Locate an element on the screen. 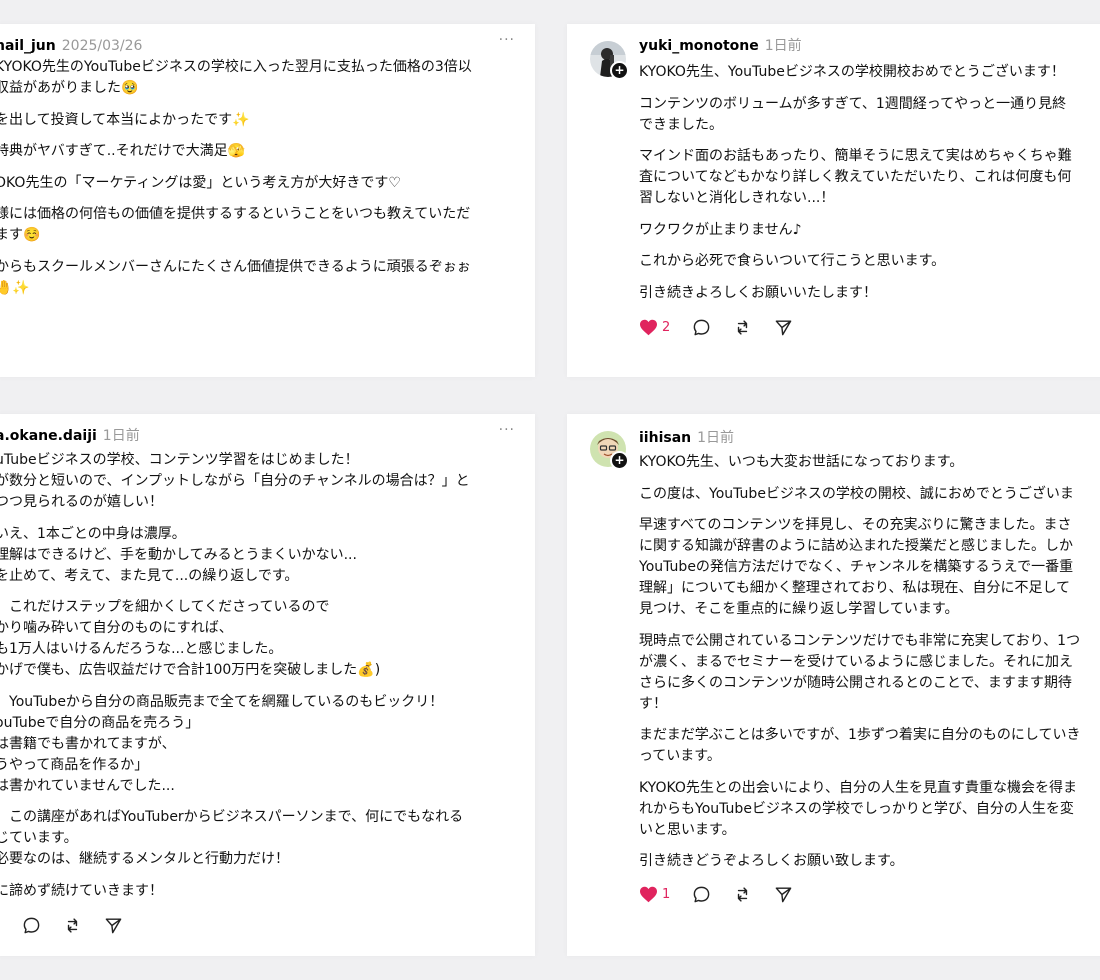 The height and width of the screenshot is (980, 1100). post-header: iihisan 1日前 is located at coordinates (686, 438).